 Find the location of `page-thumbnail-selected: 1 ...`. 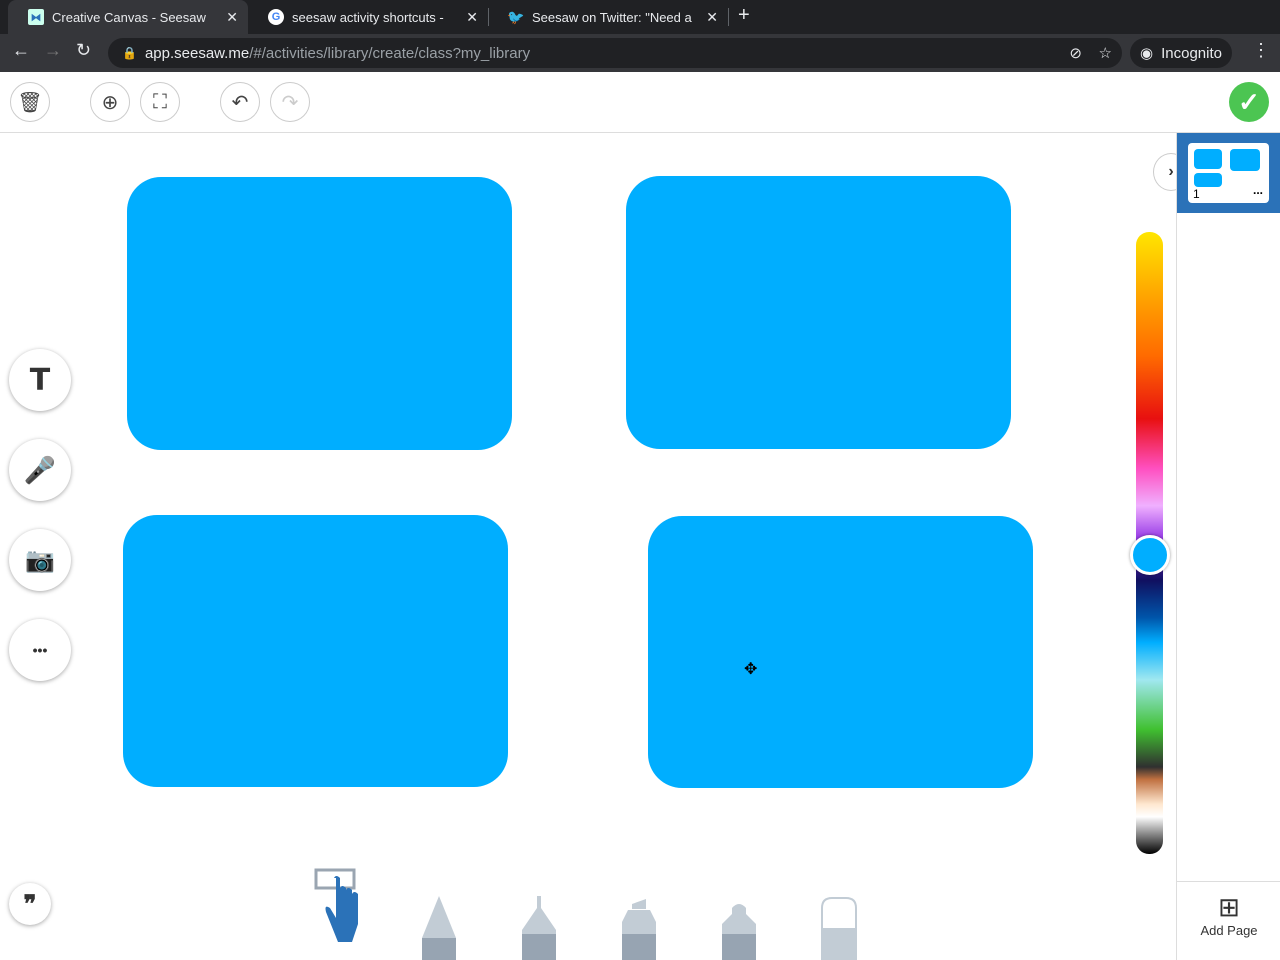

page-thumbnail-selected: 1 ... is located at coordinates (1228, 173).